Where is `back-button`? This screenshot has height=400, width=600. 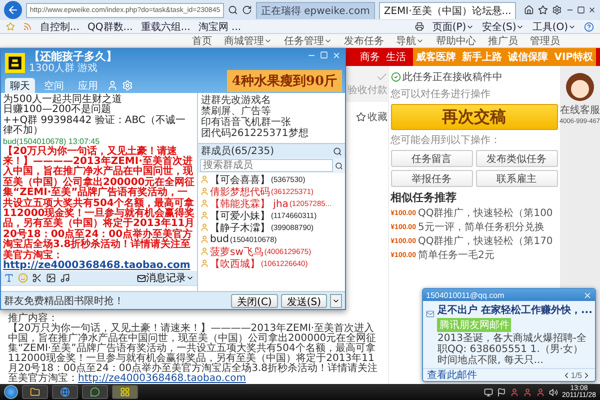 back-button is located at coordinates (13, 10).